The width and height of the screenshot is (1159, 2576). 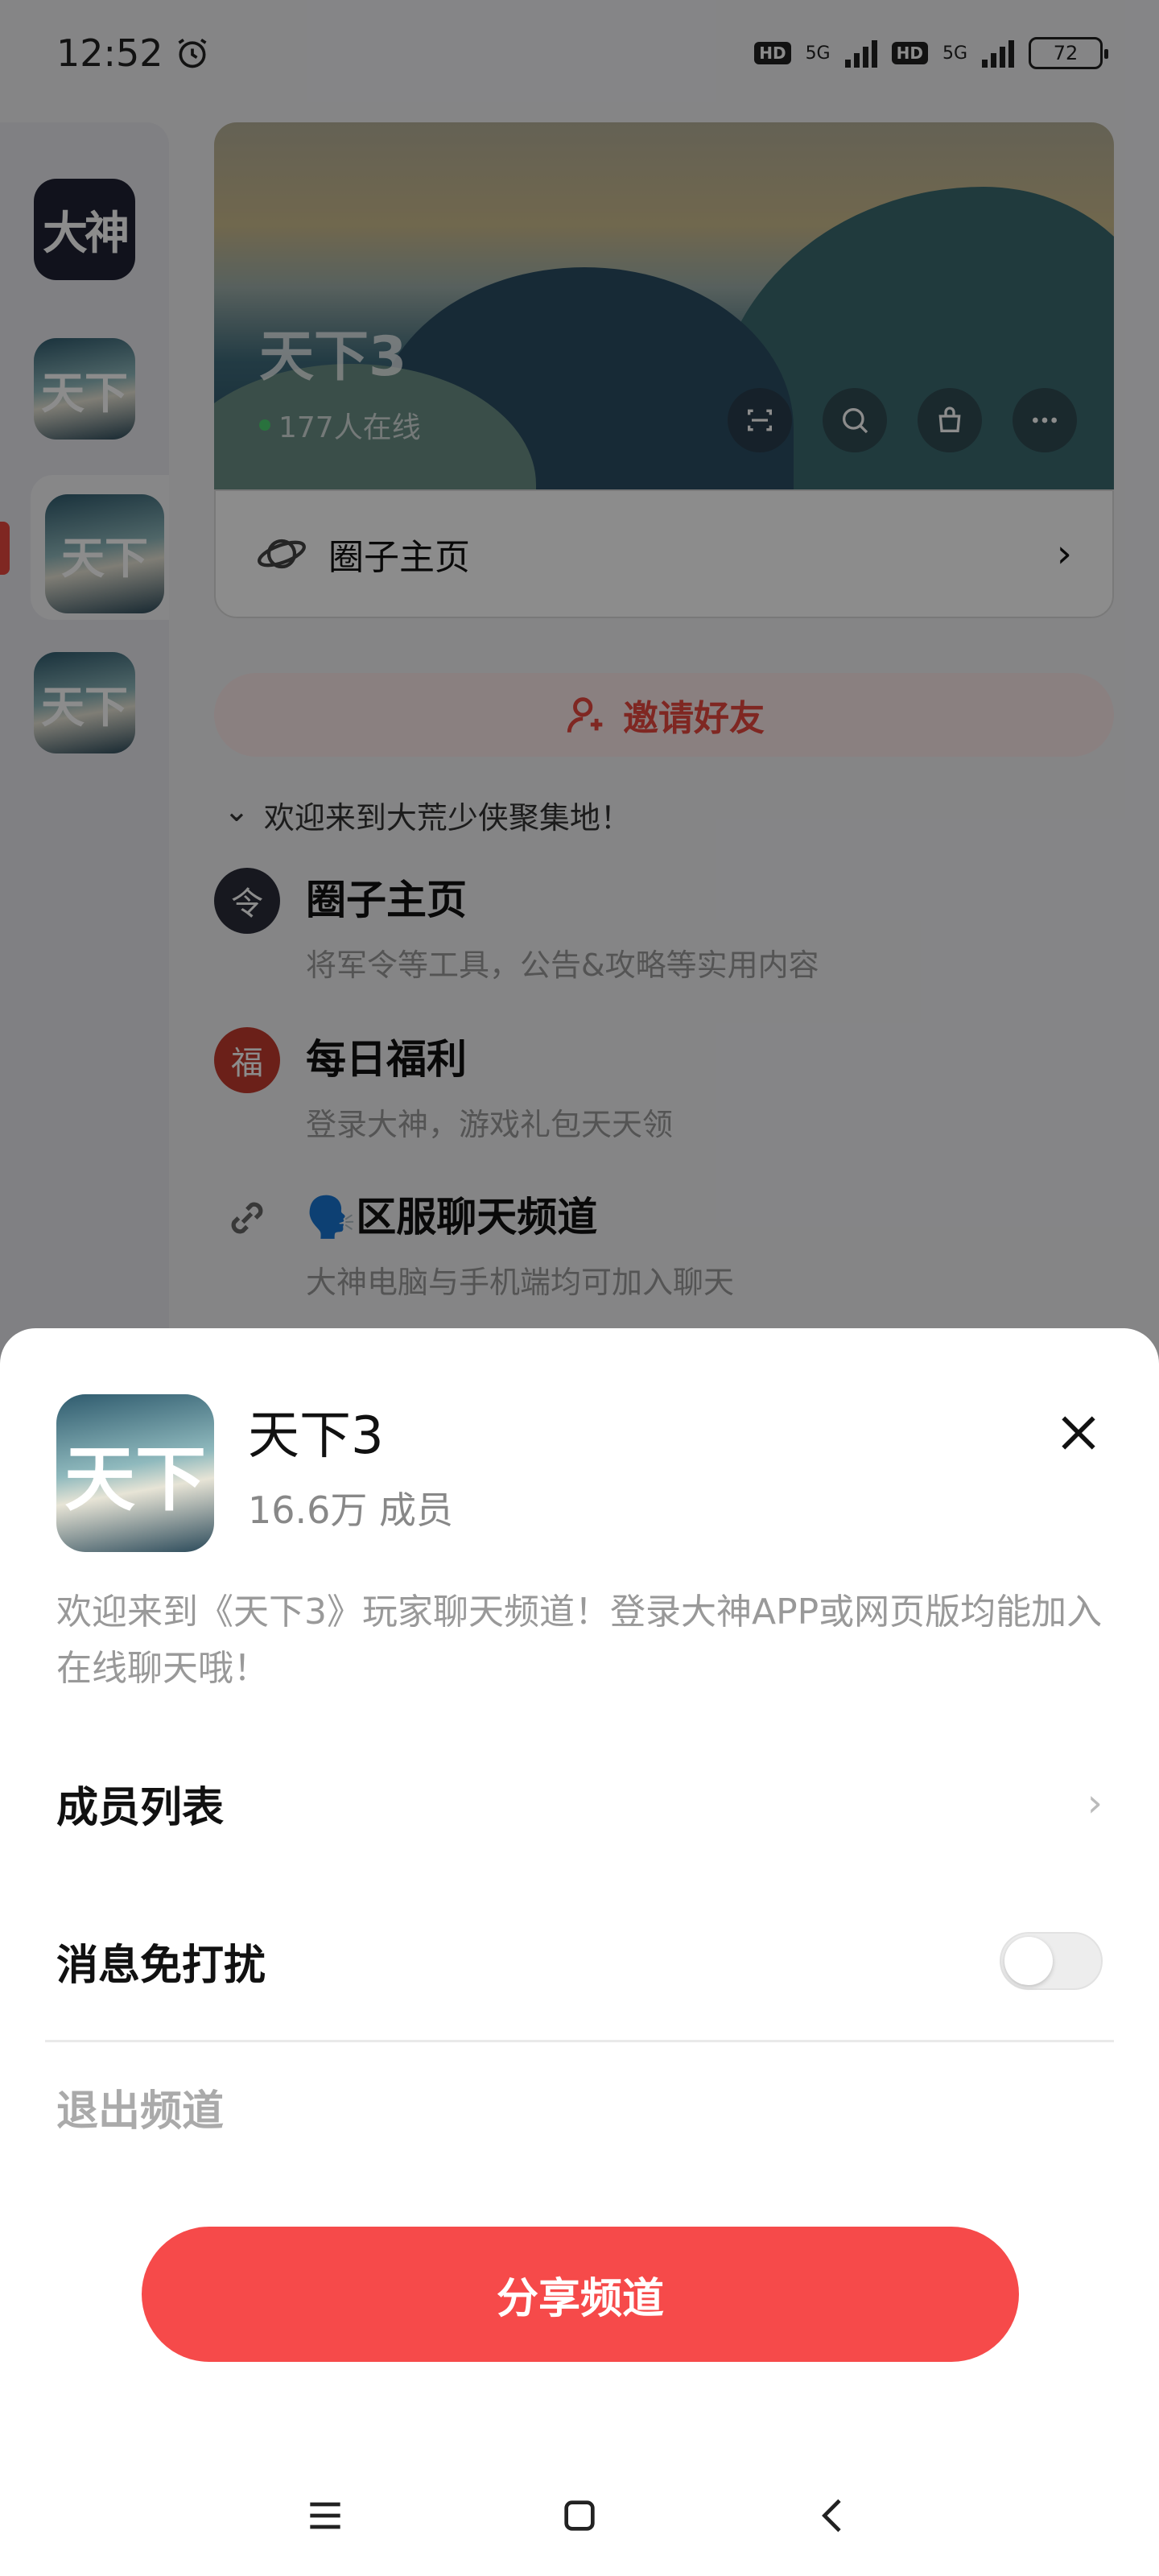 I want to click on chevron-right-icon: ›, so click(x=1095, y=1803).